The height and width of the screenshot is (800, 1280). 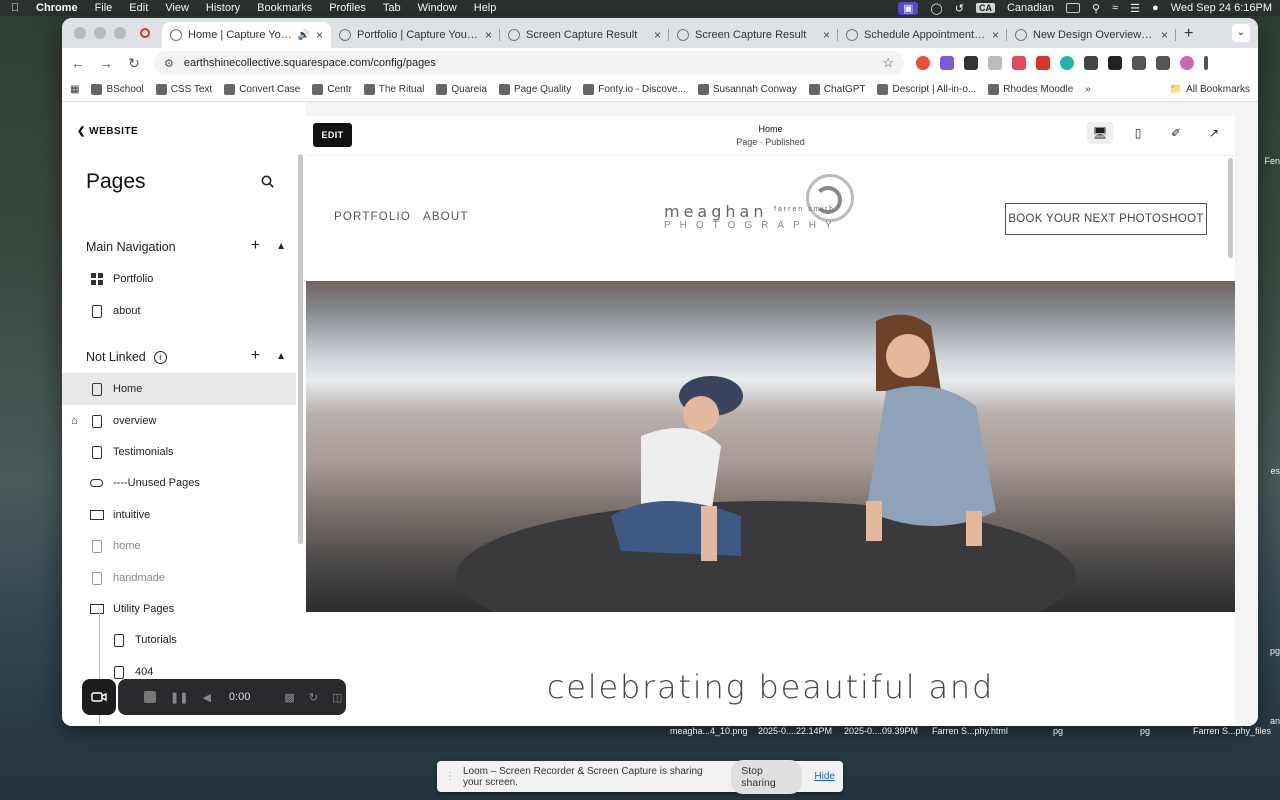 I want to click on menu-file: File, so click(x=104, y=8).